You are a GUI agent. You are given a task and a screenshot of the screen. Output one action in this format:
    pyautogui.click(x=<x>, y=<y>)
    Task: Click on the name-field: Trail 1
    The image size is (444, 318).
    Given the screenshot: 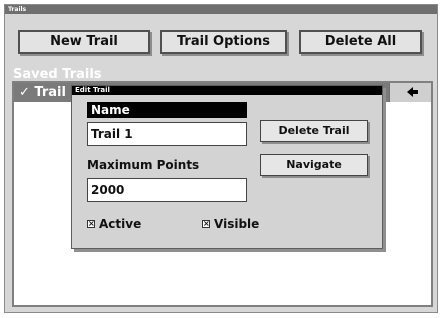 What is the action you would take?
    pyautogui.click(x=167, y=134)
    